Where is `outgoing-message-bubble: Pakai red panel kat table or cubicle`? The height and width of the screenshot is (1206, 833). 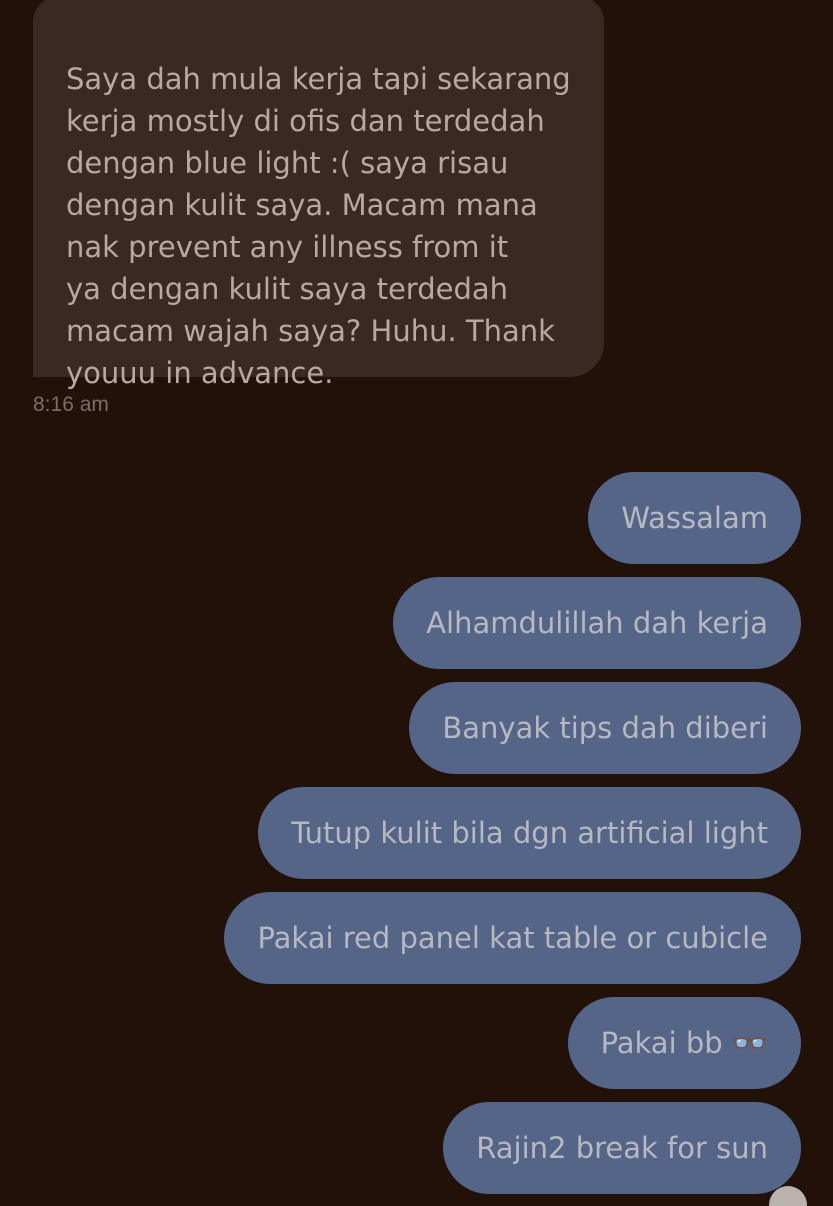 outgoing-message-bubble: Pakai red panel kat table or cubicle is located at coordinates (512, 938).